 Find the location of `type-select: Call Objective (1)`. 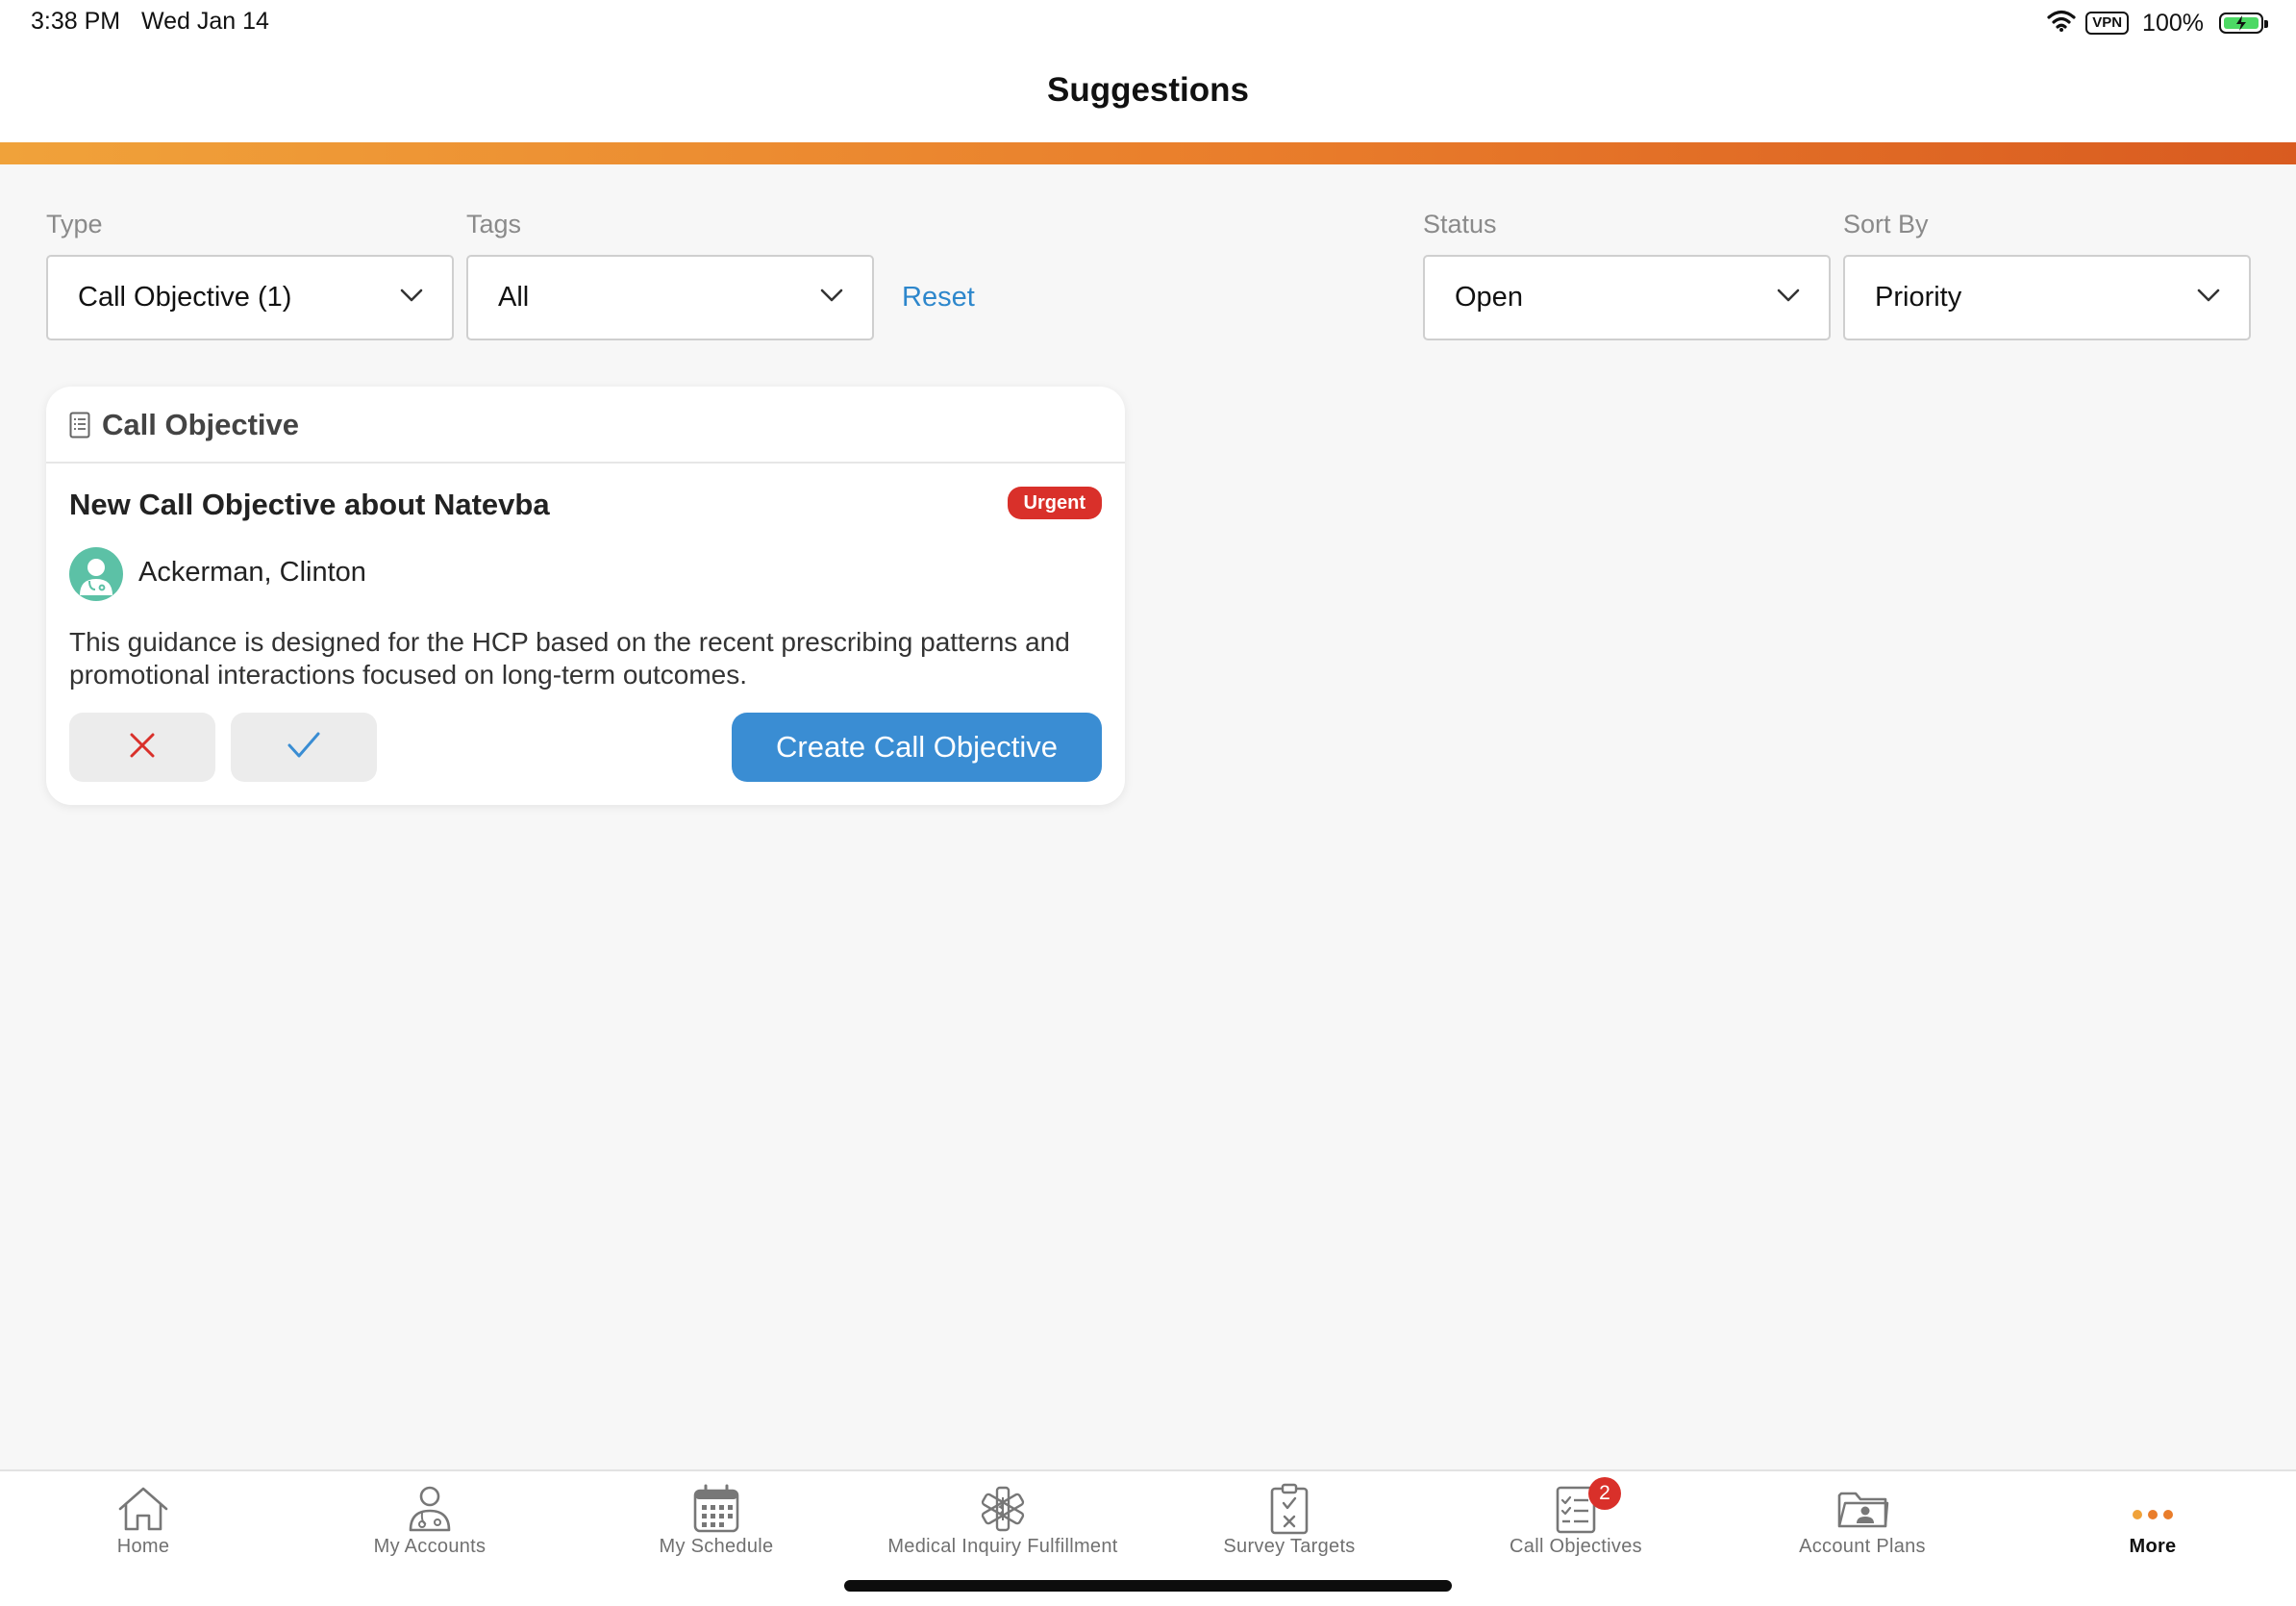

type-select: Call Objective (1) is located at coordinates (250, 297).